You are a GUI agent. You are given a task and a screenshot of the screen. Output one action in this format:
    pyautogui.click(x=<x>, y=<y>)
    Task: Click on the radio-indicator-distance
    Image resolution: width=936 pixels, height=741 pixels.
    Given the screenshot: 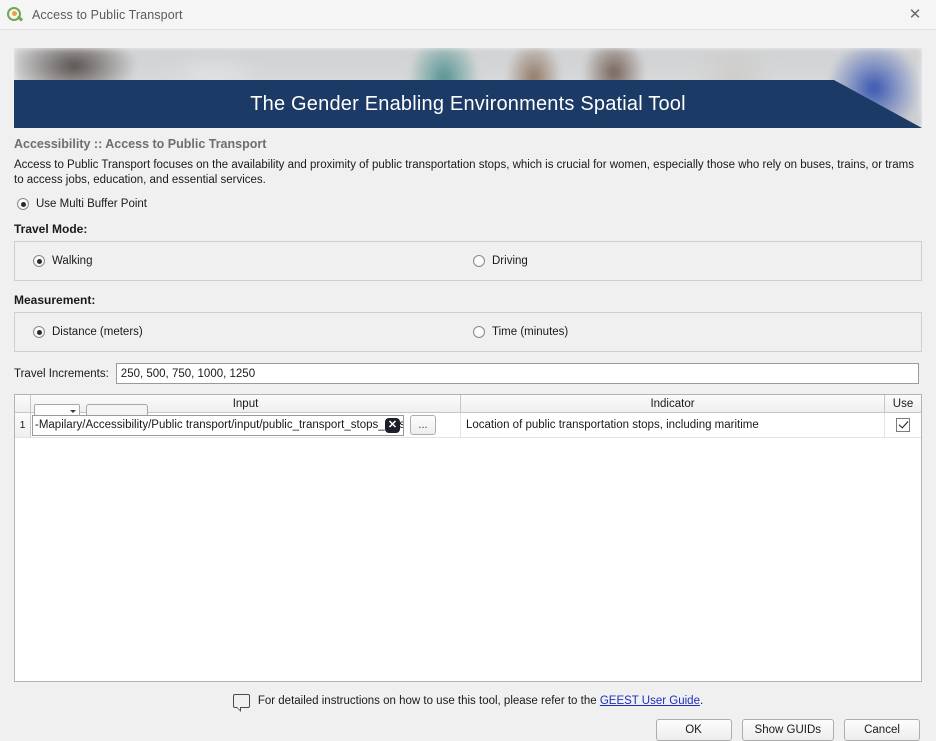 What is the action you would take?
    pyautogui.click(x=39, y=332)
    